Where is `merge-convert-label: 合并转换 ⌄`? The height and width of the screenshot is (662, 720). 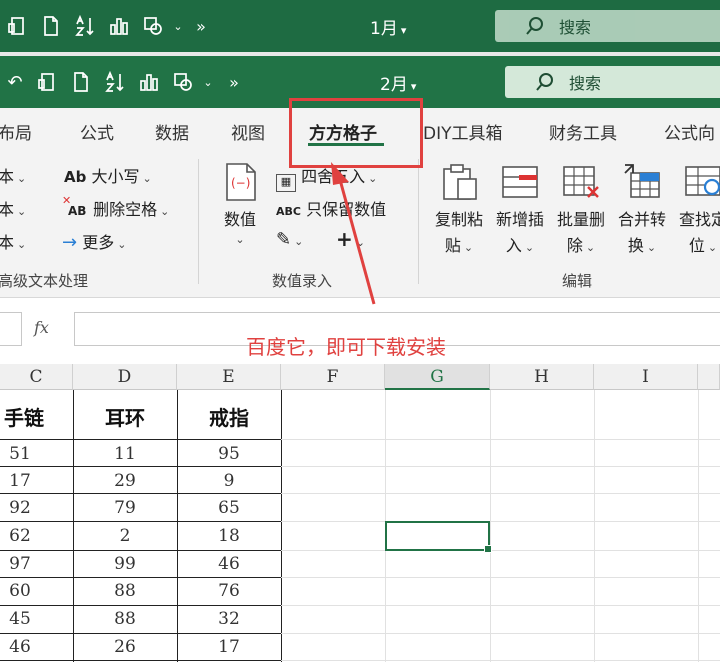
merge-convert-label: 合并转换 ⌄ is located at coordinates (642, 234).